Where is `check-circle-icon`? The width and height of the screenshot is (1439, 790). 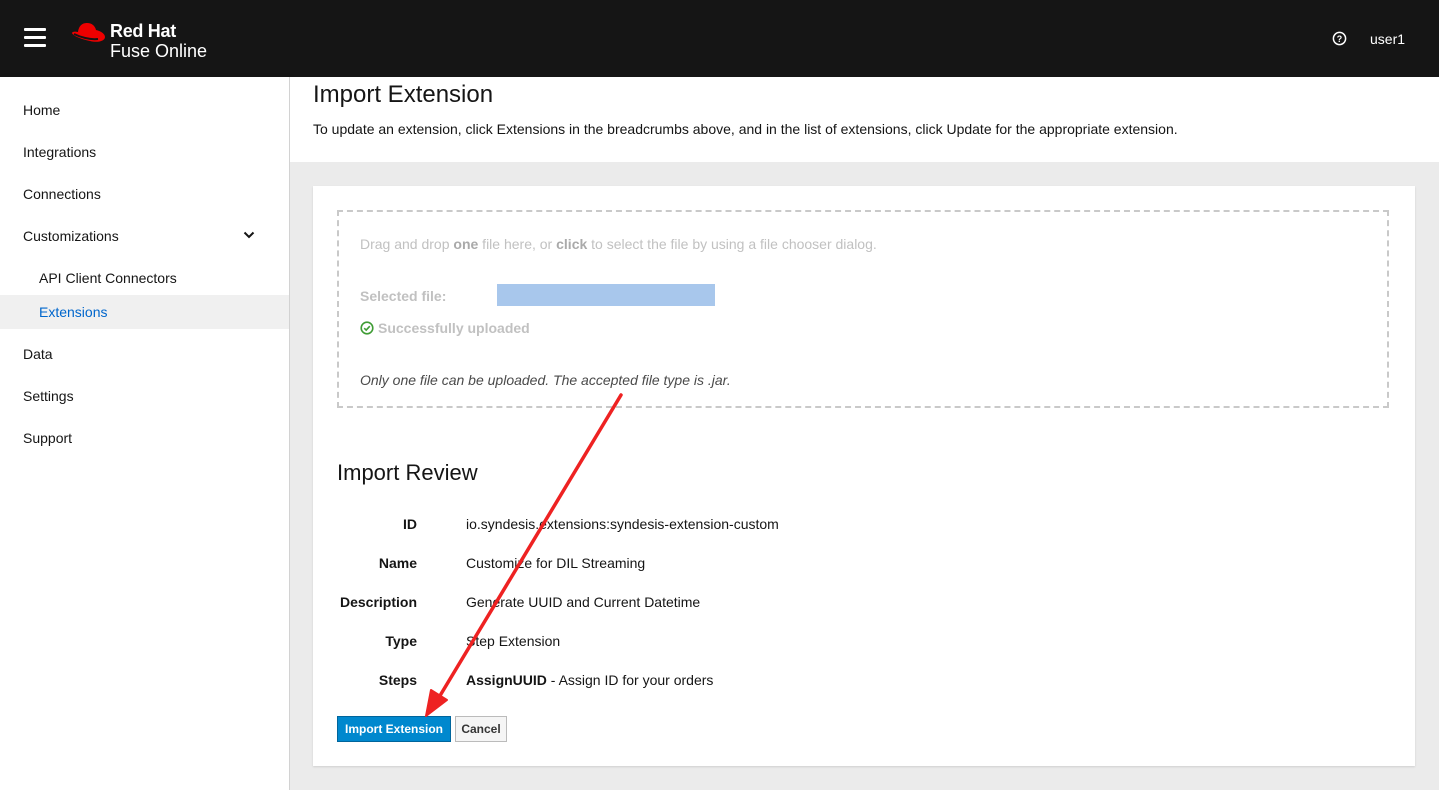
check-circle-icon is located at coordinates (367, 328).